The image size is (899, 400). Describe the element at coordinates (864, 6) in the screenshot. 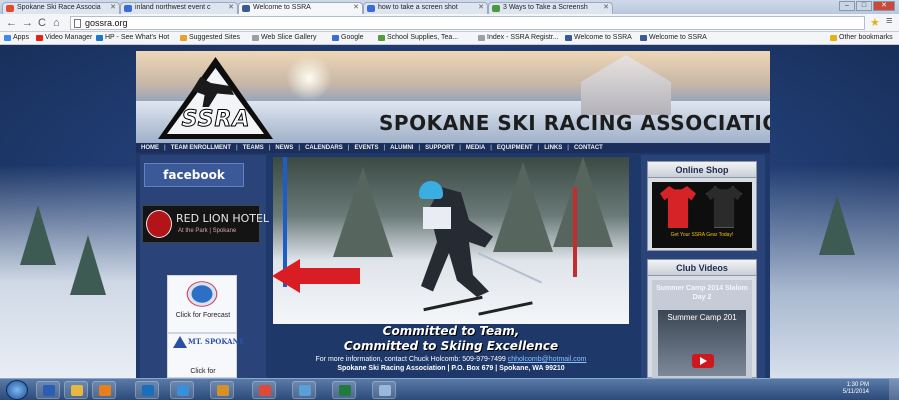

I see `maximize-icon: □` at that location.